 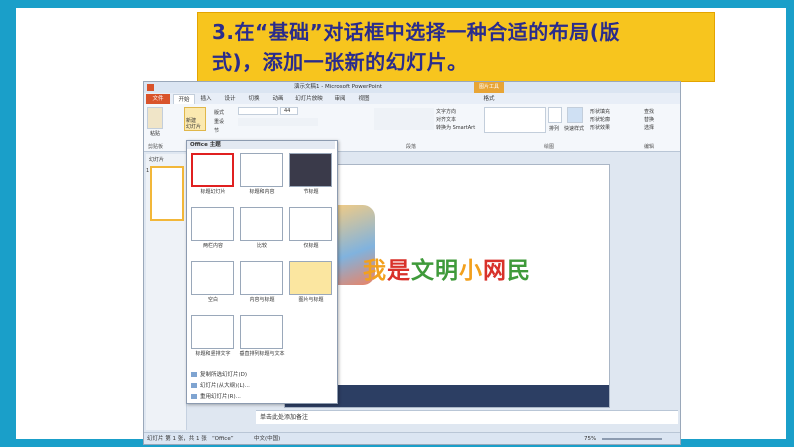 What do you see at coordinates (261, 170) in the screenshot?
I see `layout-title-content` at bounding box center [261, 170].